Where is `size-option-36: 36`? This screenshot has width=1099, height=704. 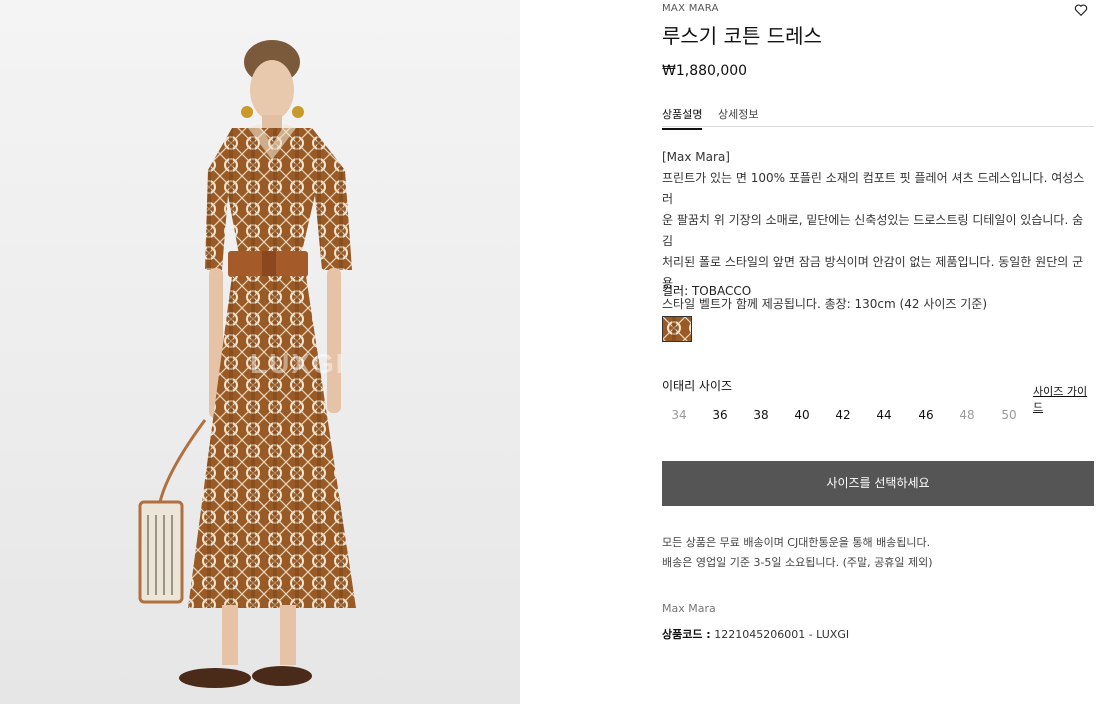
size-option-36: 36 is located at coordinates (720, 415).